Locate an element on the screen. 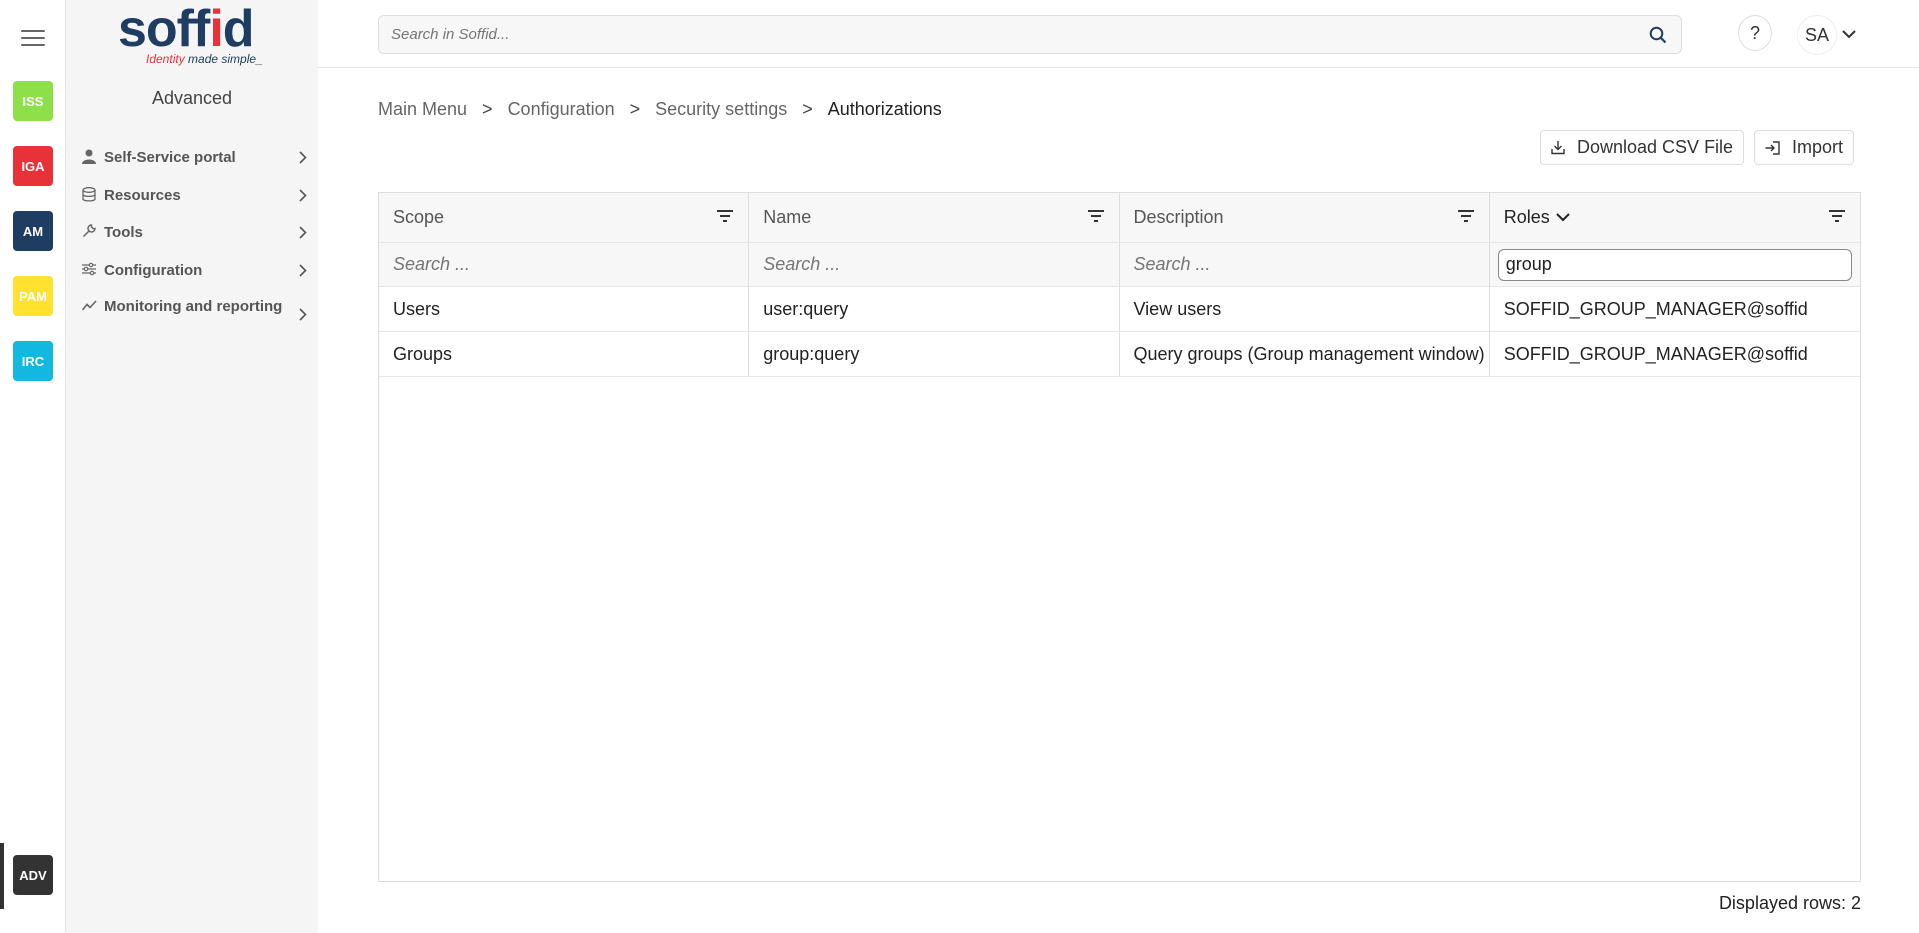 This screenshot has height=933, width=1919. sidebar-section-title: Advanced is located at coordinates (192, 98).